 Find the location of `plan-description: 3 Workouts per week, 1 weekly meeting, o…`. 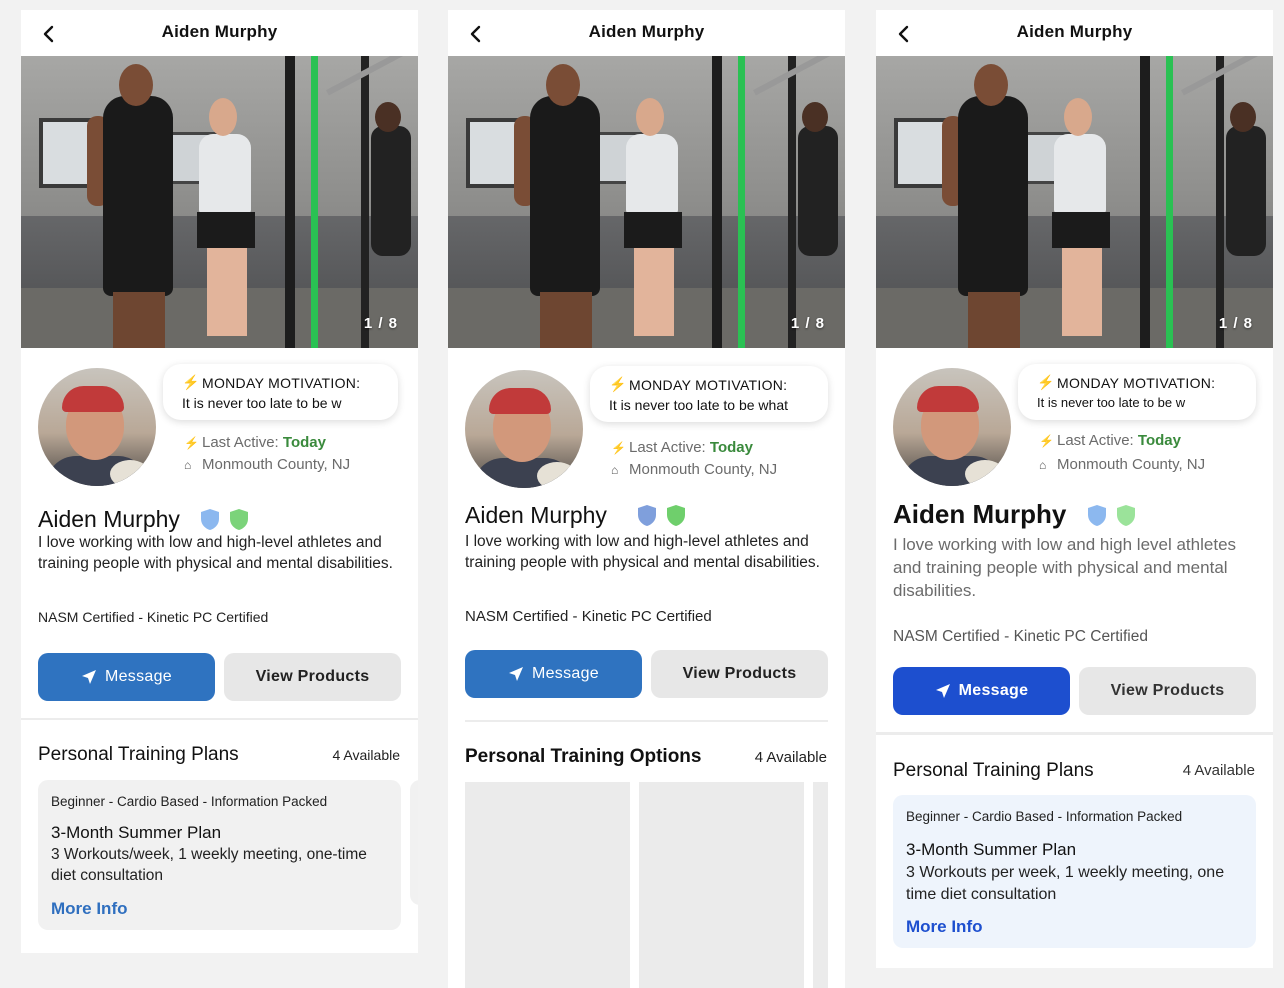

plan-description: 3 Workouts per week, 1 weekly meeting, o… is located at coordinates (1065, 883).